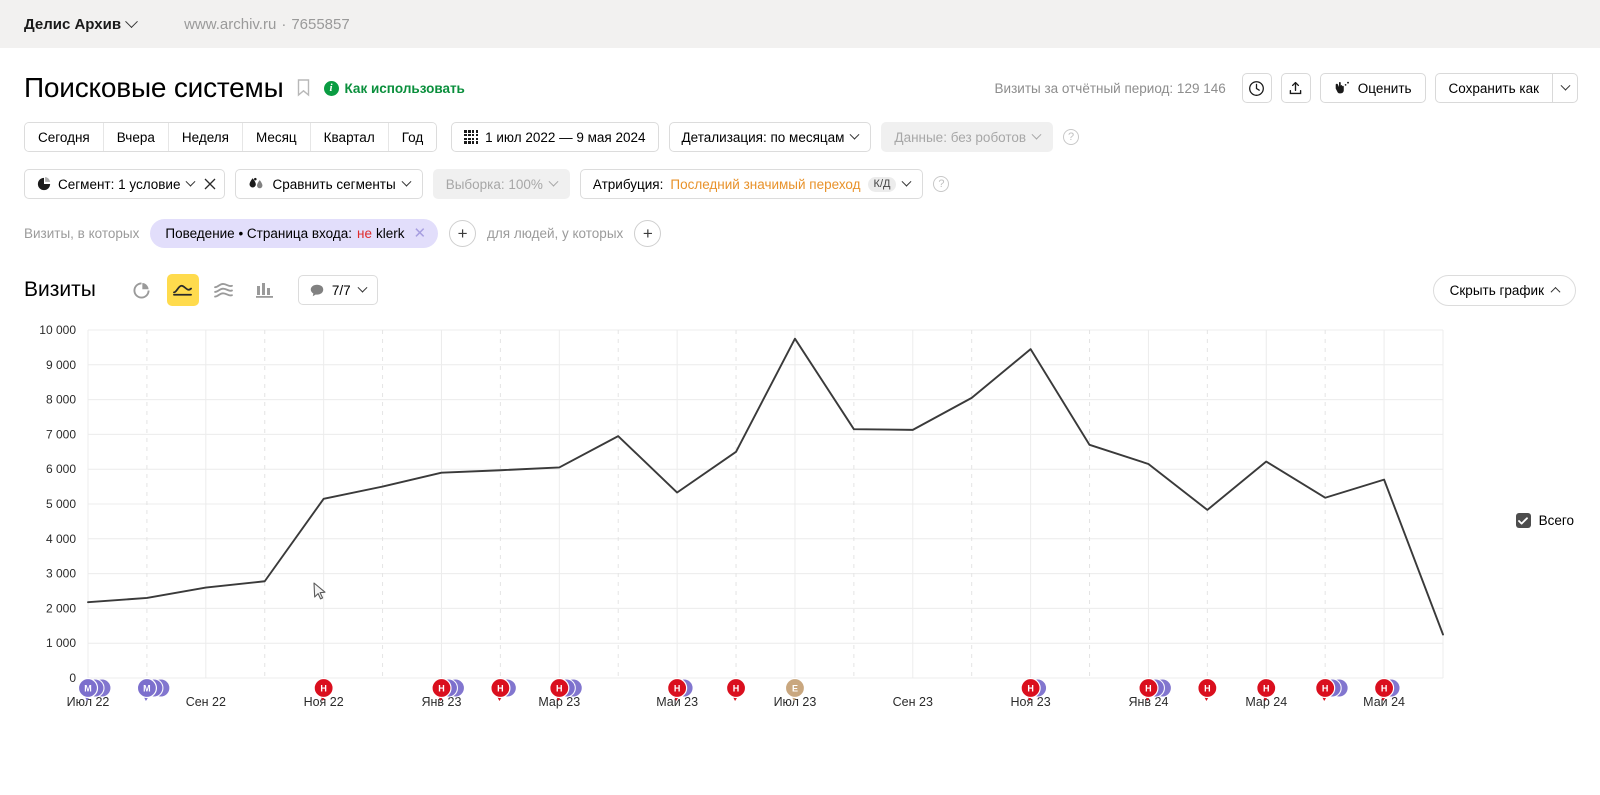  Describe the element at coordinates (337, 290) in the screenshot. I see `chart-notes-button: 7/7` at that location.